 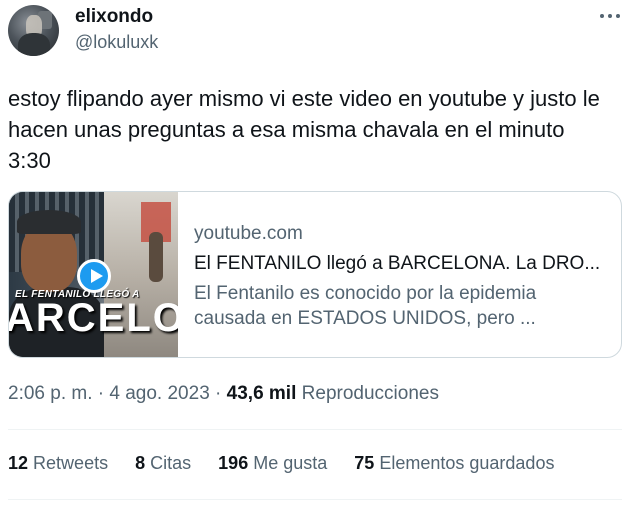 What do you see at coordinates (140, 463) in the screenshot?
I see `quotes-count: 8` at bounding box center [140, 463].